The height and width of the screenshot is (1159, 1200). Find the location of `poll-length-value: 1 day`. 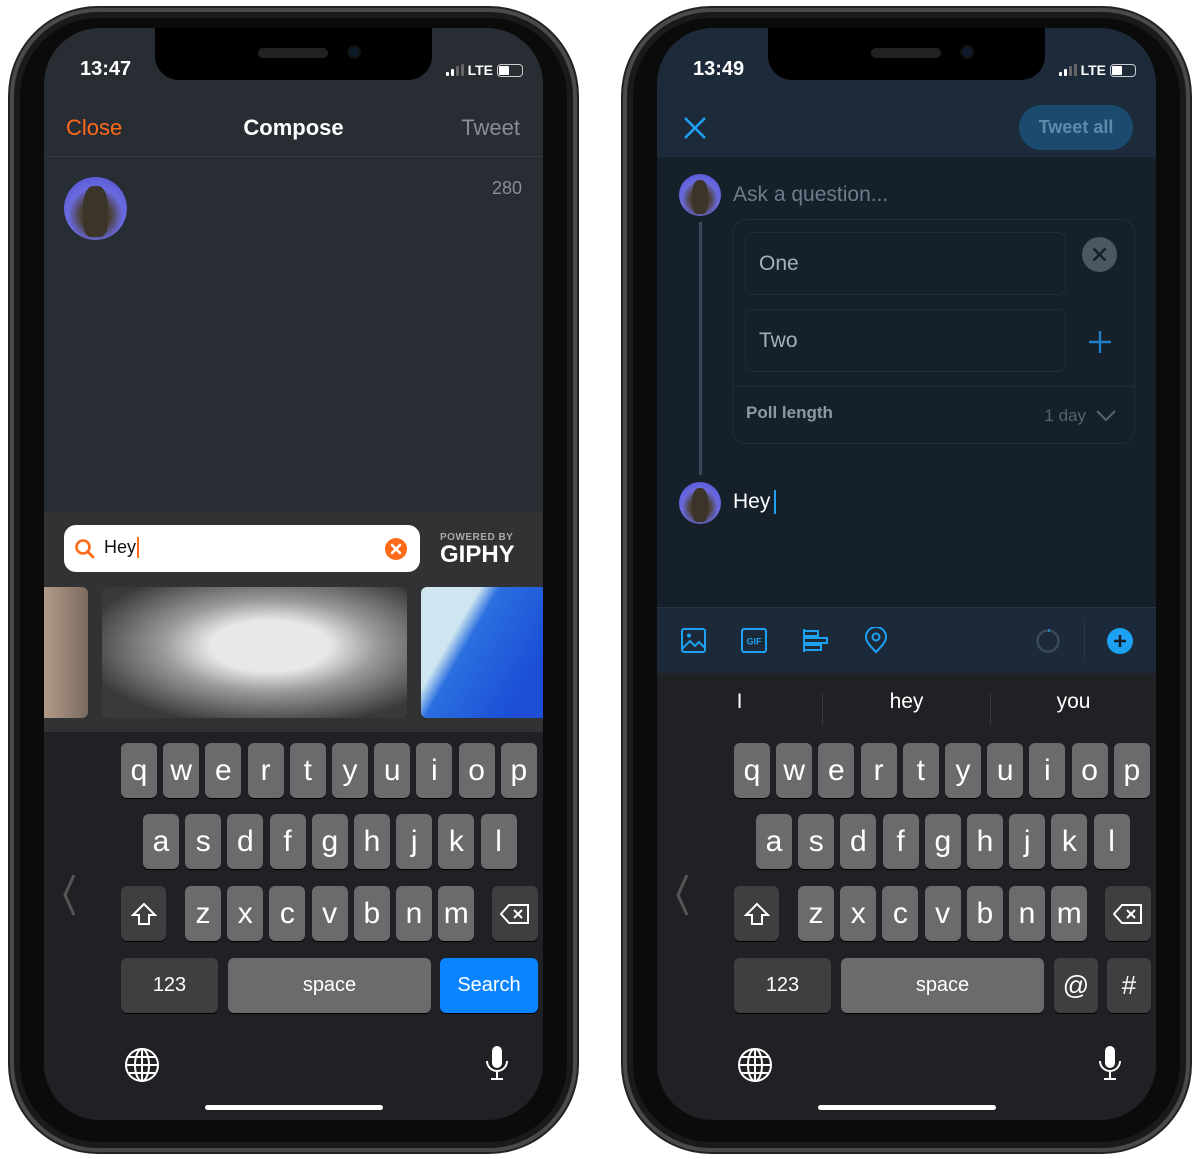

poll-length-value: 1 day is located at coordinates (1065, 416).